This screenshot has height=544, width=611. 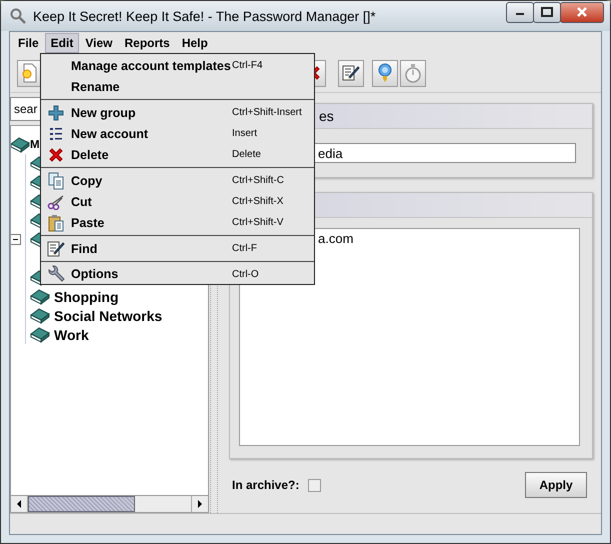 I want to click on menu-item: Manage account templatesCtrl-F4, so click(x=177, y=65).